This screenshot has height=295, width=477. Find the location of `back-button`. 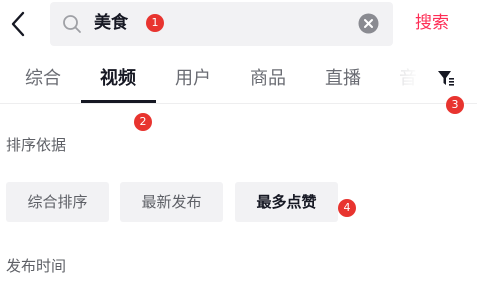

back-button is located at coordinates (18, 24).